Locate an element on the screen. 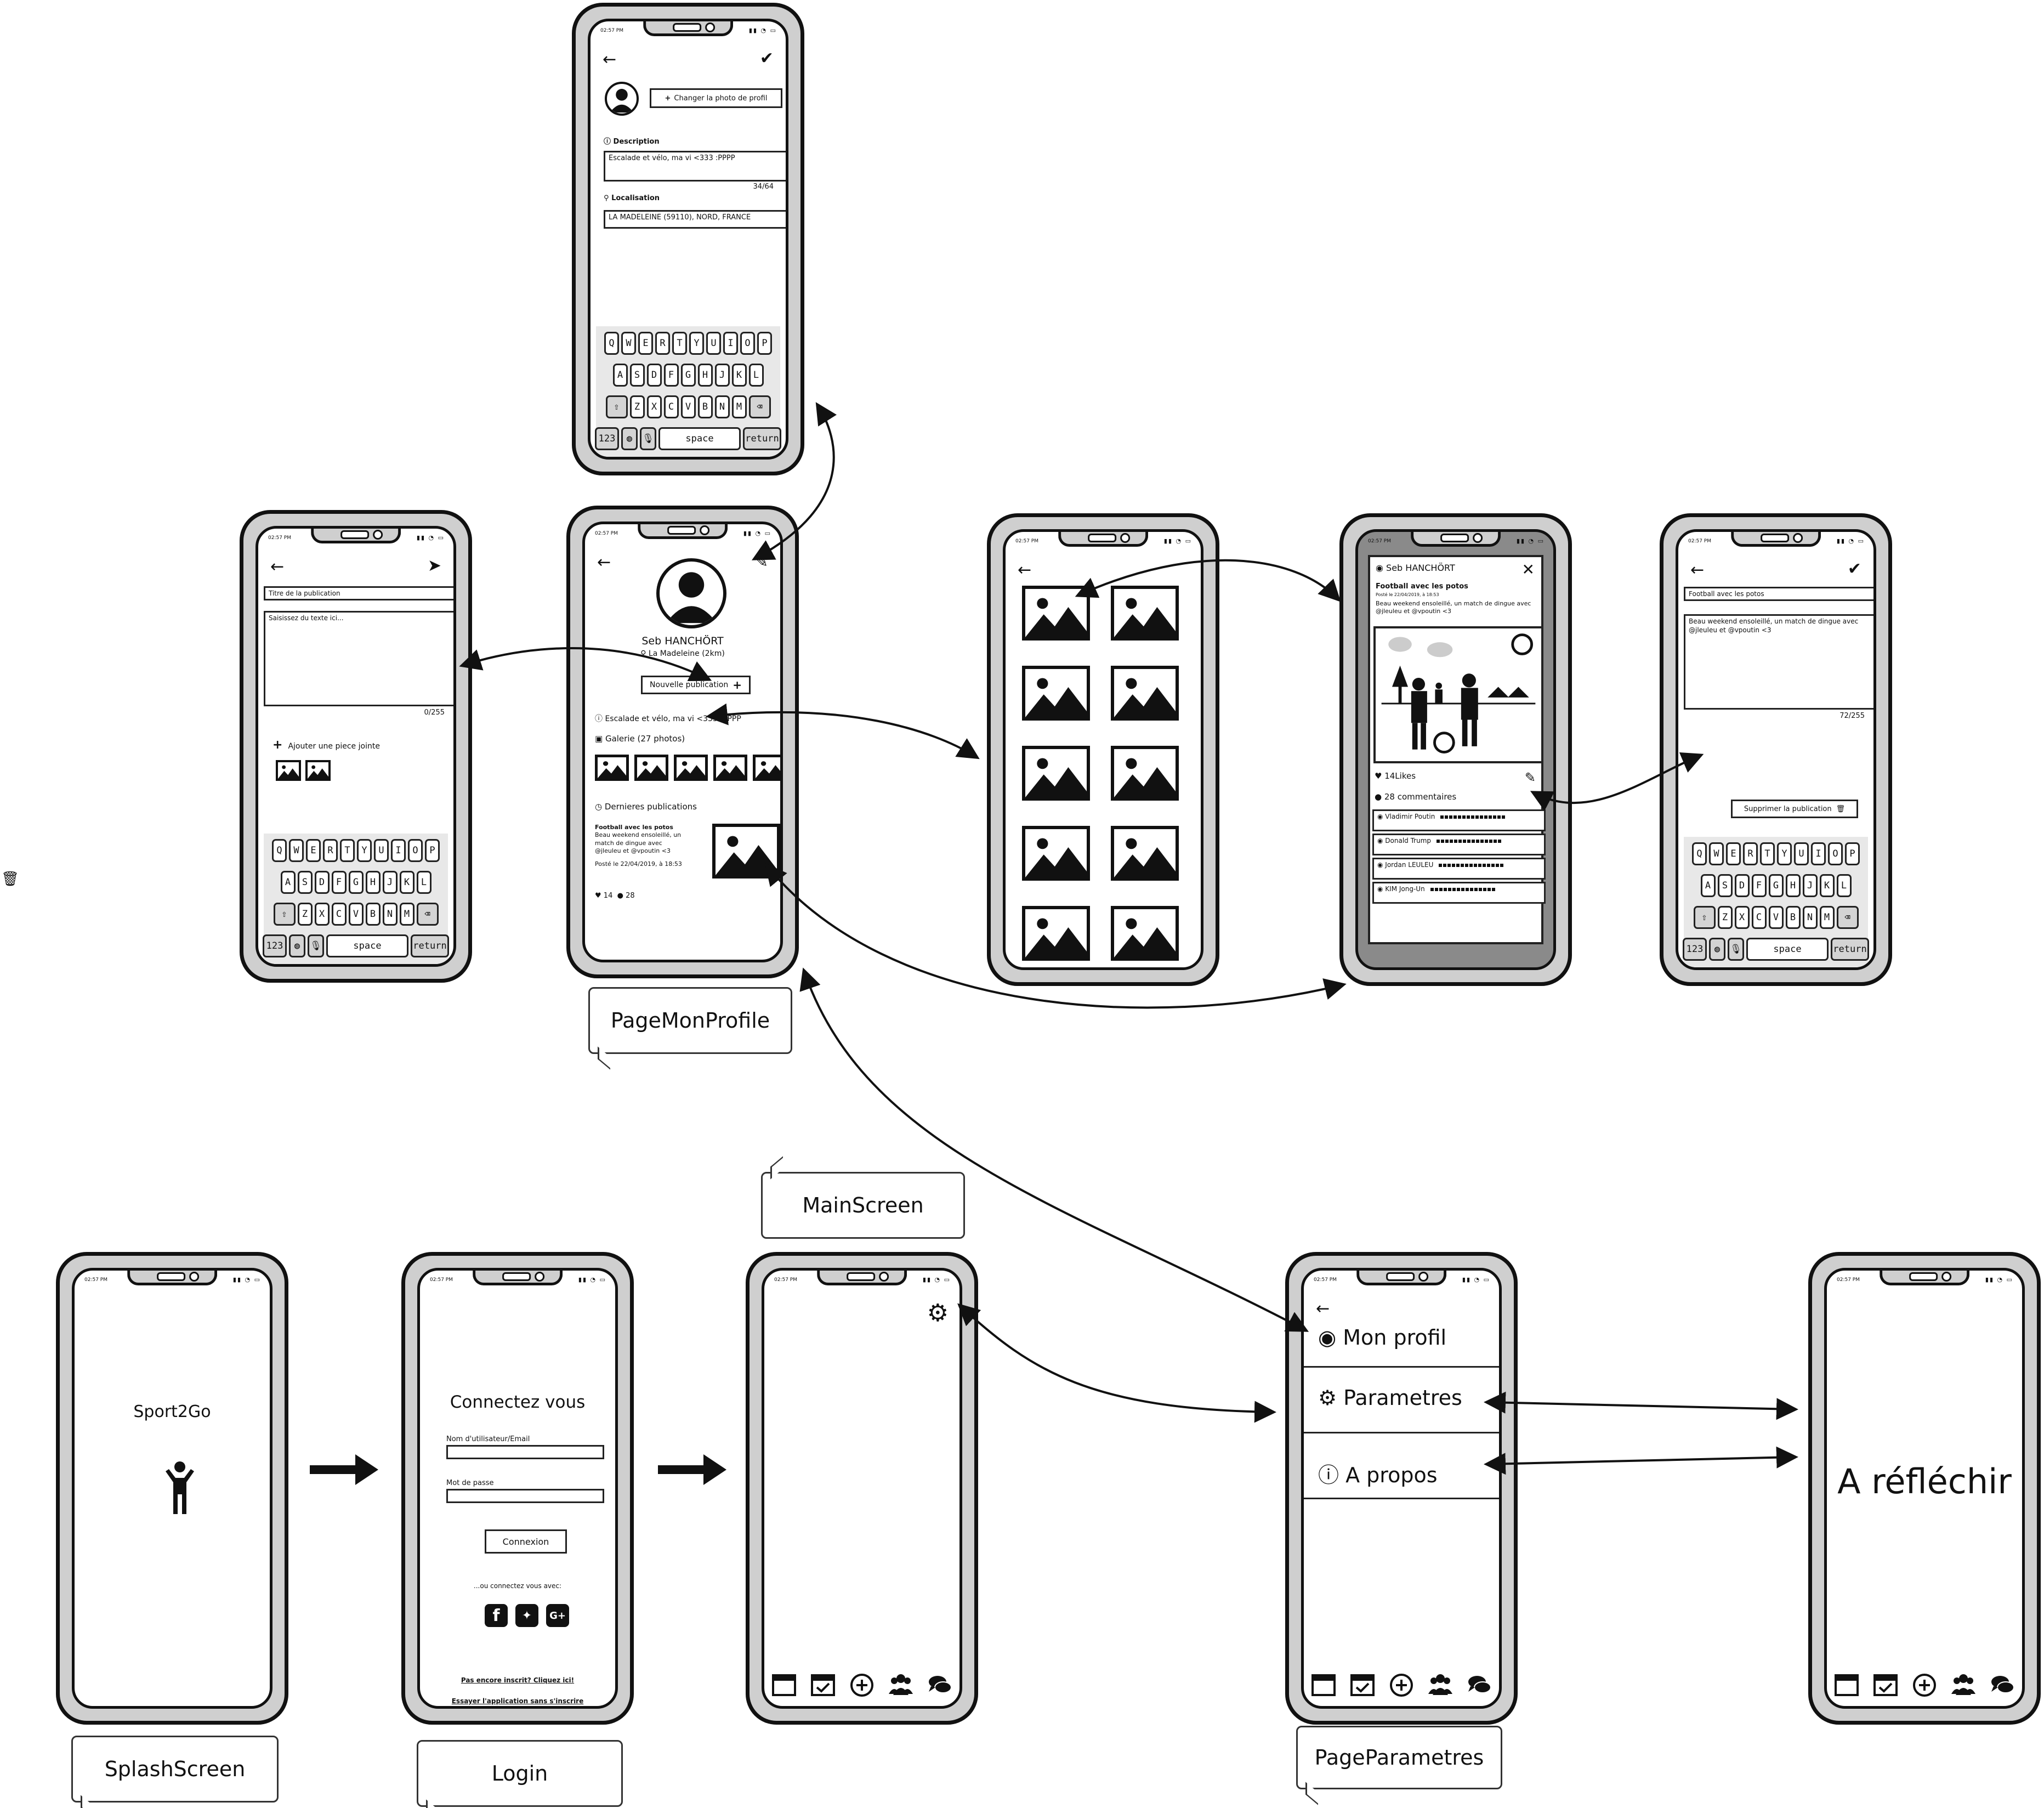 Image resolution: width=2044 pixels, height=1808 pixels. arrow-profile-edit is located at coordinates (794, 481).